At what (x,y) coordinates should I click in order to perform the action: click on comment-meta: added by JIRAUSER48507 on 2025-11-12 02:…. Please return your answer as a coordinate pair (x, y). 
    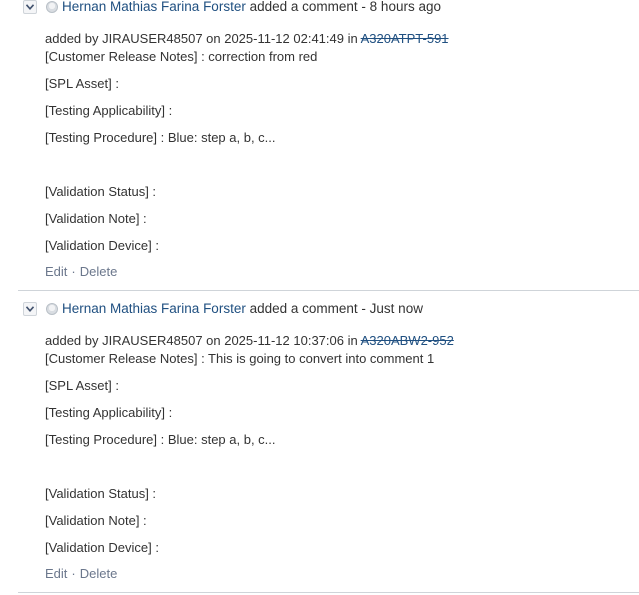
    Looking at the image, I should click on (340, 39).